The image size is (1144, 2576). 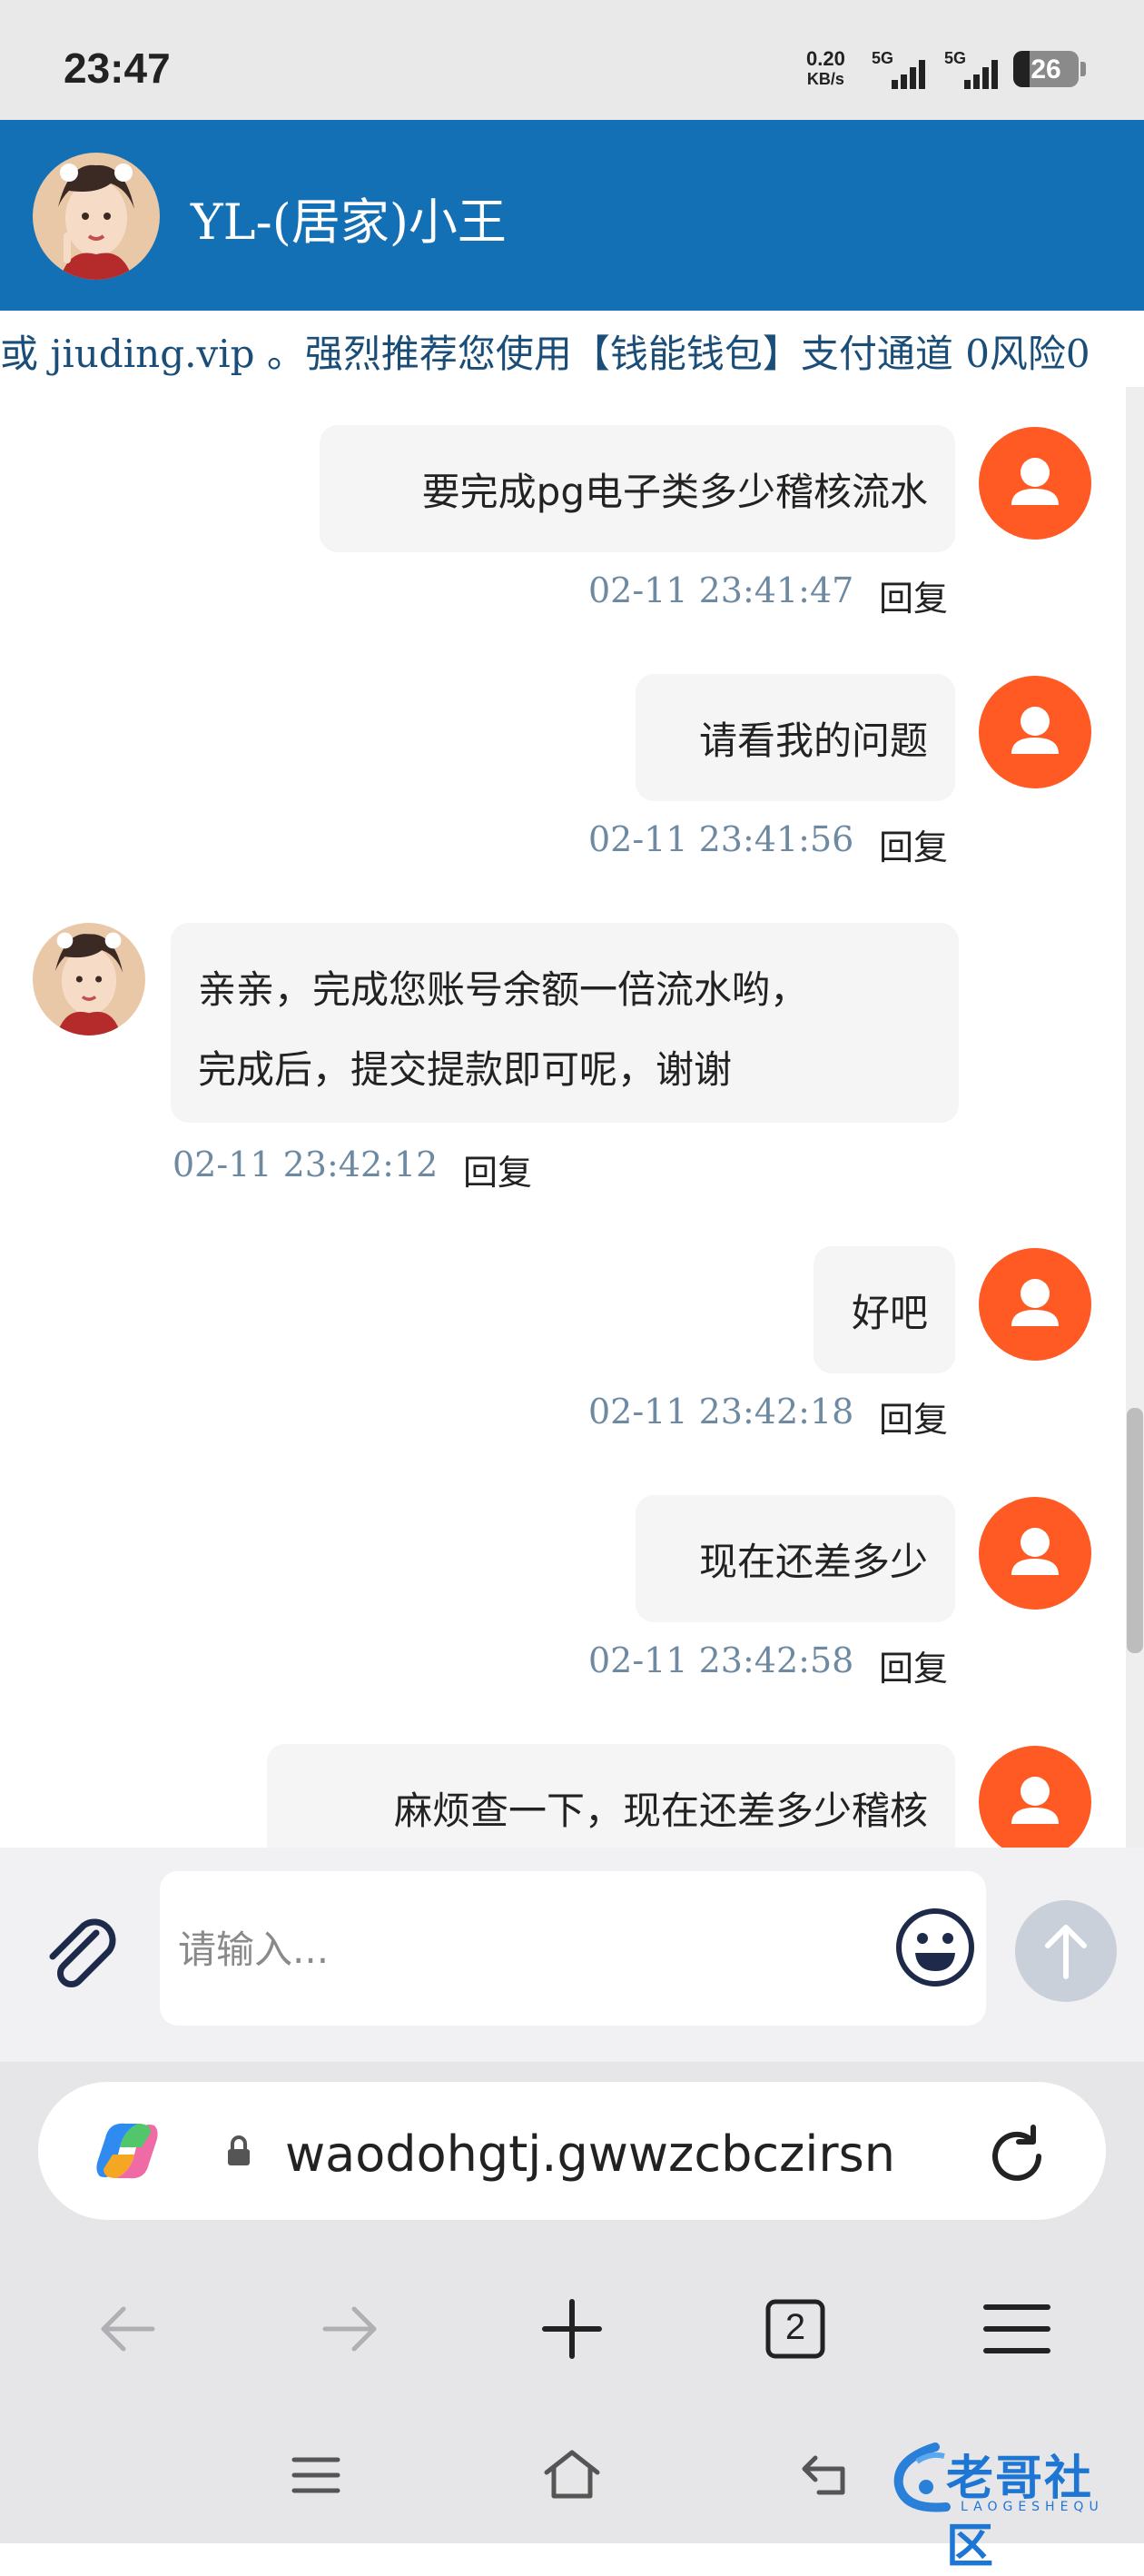 What do you see at coordinates (826, 2474) in the screenshot?
I see `back-nav-icon` at bounding box center [826, 2474].